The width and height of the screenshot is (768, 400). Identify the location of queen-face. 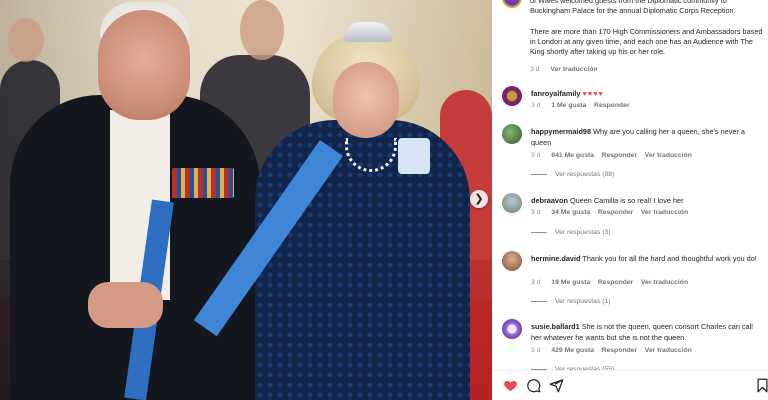
(366, 100).